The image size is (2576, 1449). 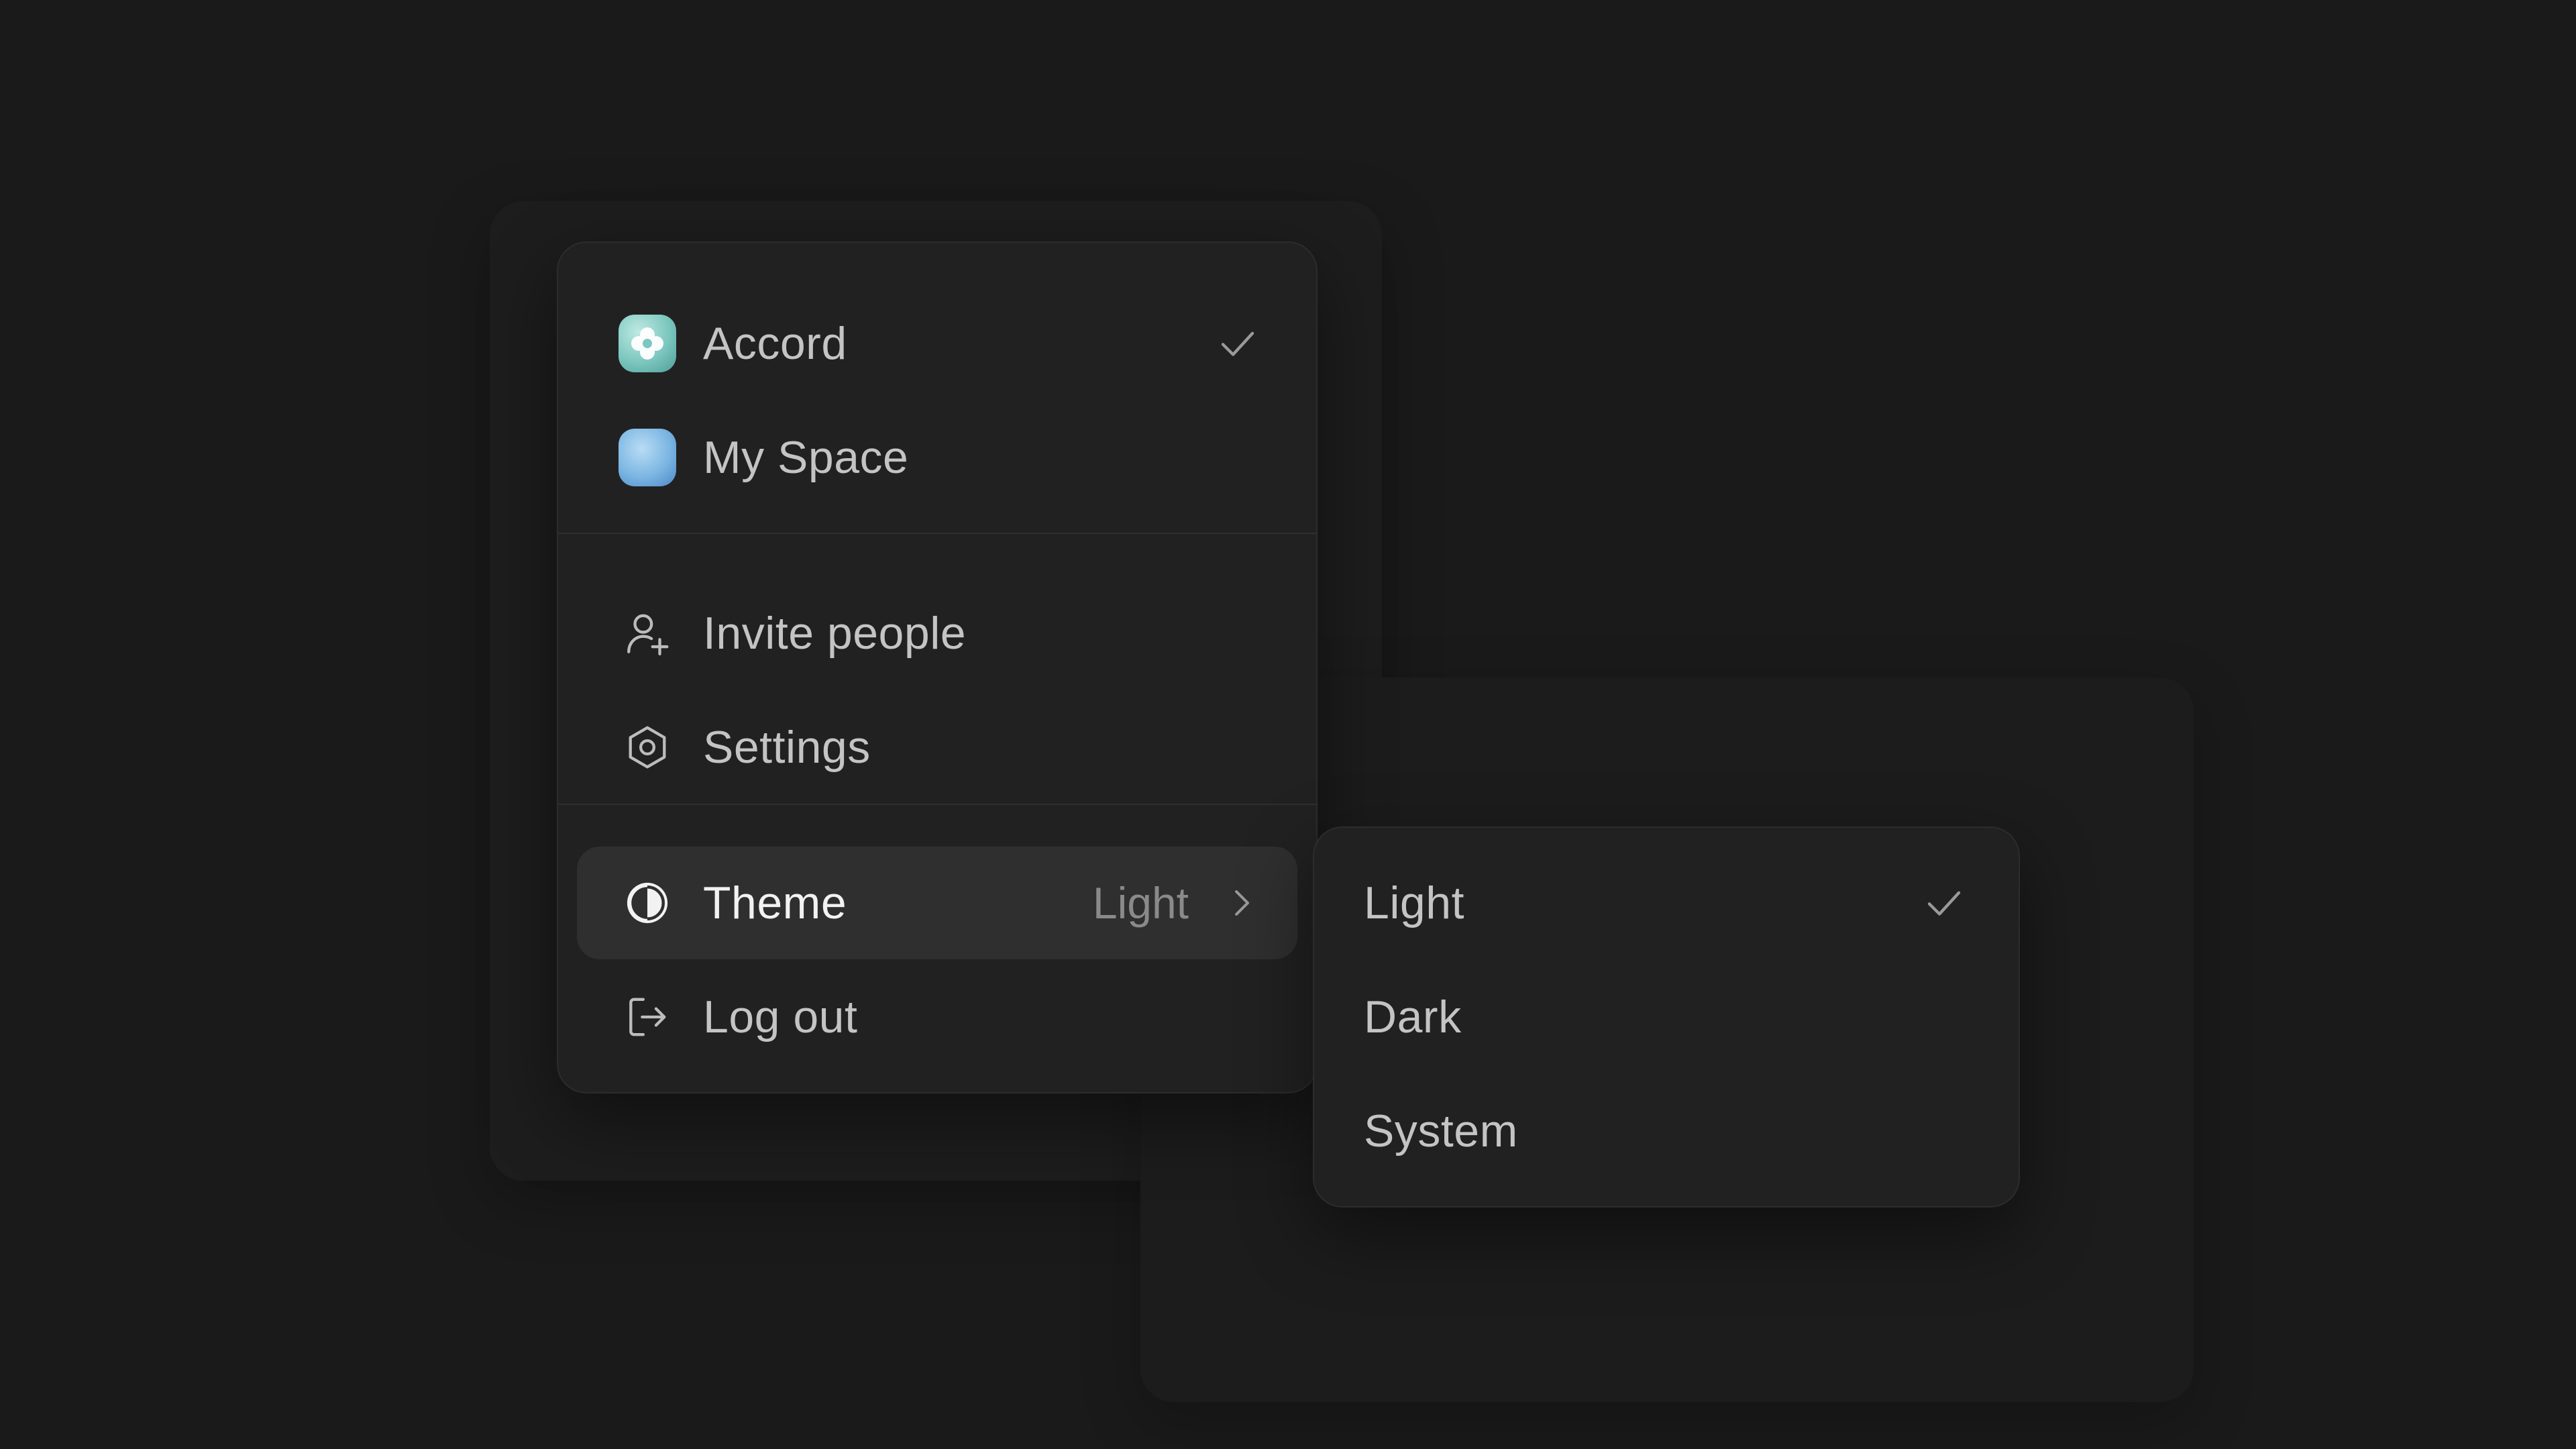 What do you see at coordinates (1666, 903) in the screenshot?
I see `theme-option-light: Light` at bounding box center [1666, 903].